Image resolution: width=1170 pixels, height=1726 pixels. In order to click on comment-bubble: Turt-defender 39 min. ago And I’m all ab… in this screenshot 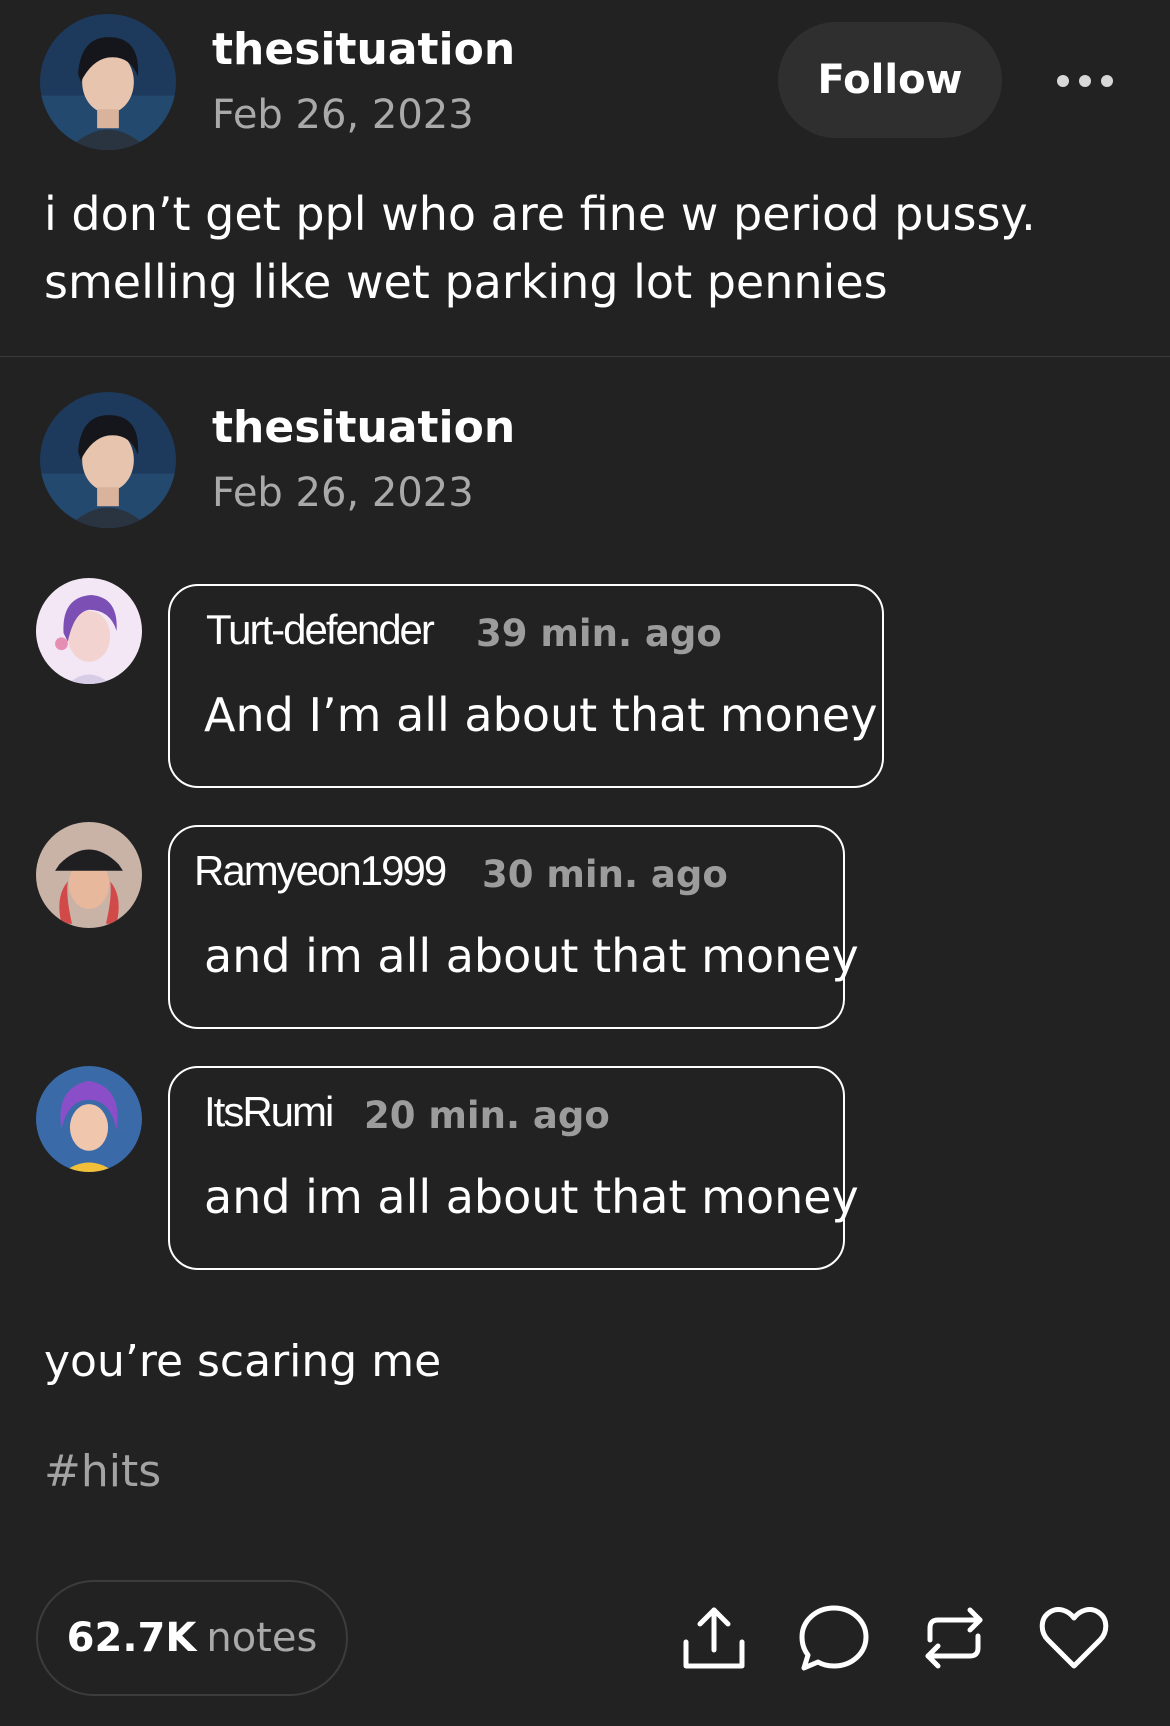, I will do `click(526, 686)`.